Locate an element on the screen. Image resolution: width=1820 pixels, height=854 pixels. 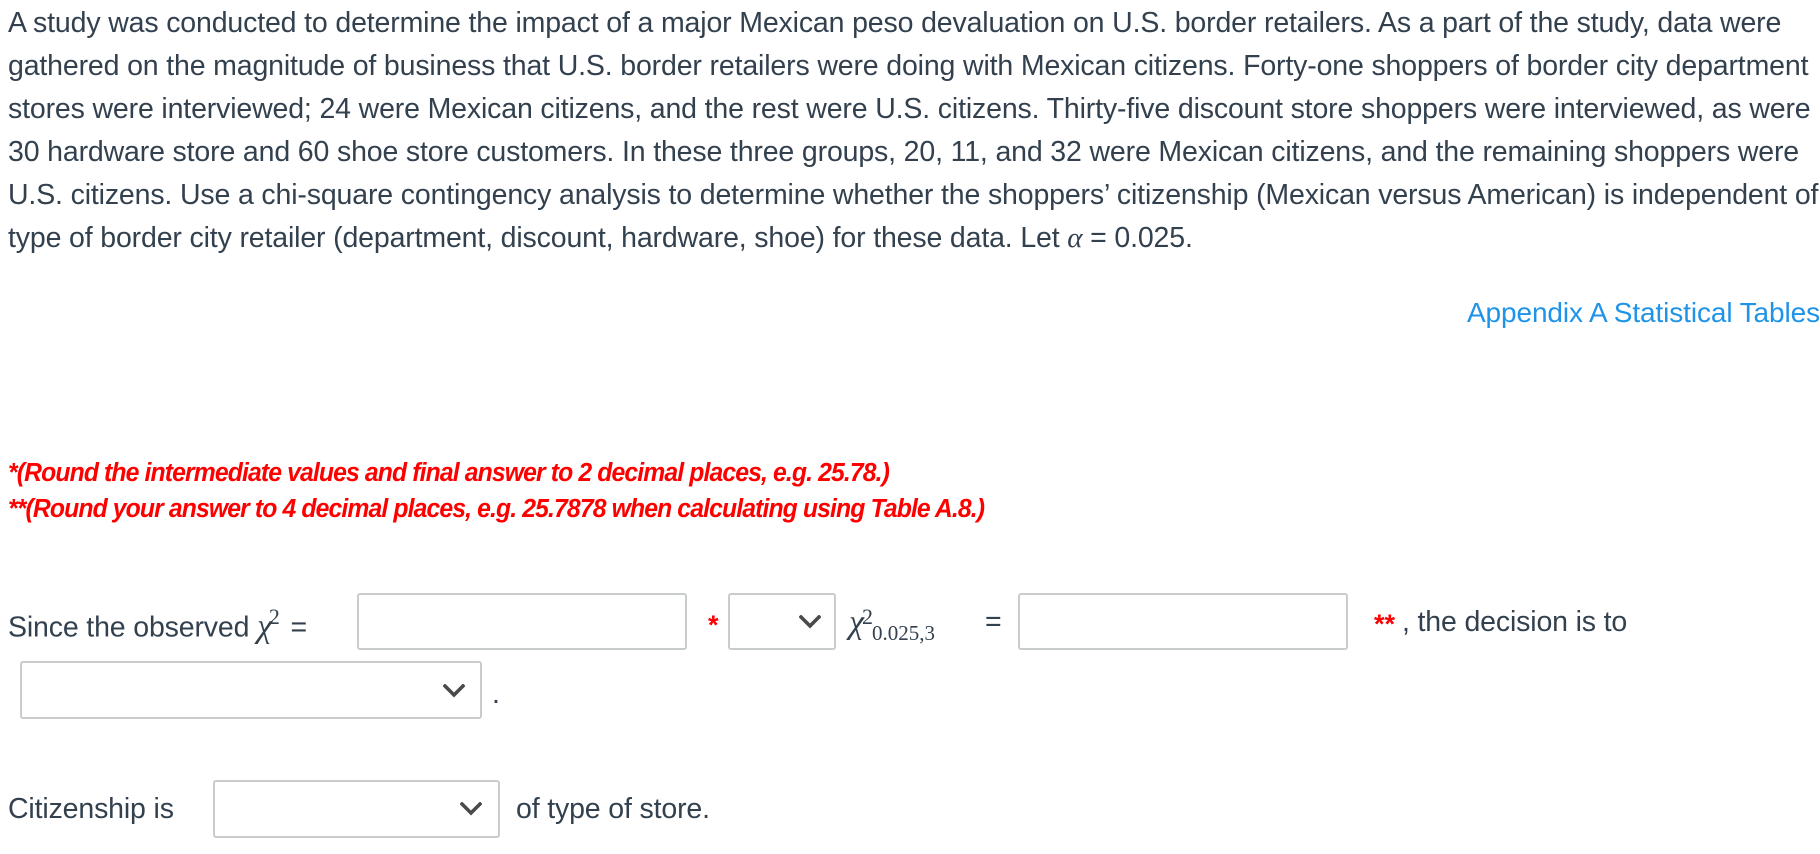
citizenship-label: Citizenship is is located at coordinates (91, 809).